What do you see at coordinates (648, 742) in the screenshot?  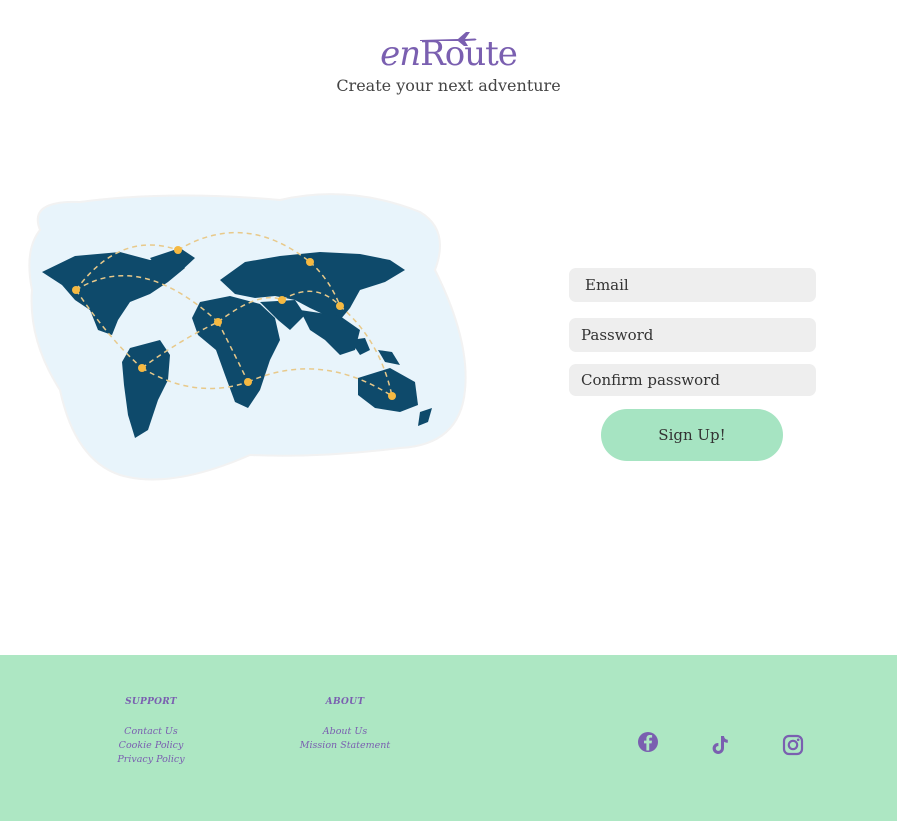 I see `facebook-icon` at bounding box center [648, 742].